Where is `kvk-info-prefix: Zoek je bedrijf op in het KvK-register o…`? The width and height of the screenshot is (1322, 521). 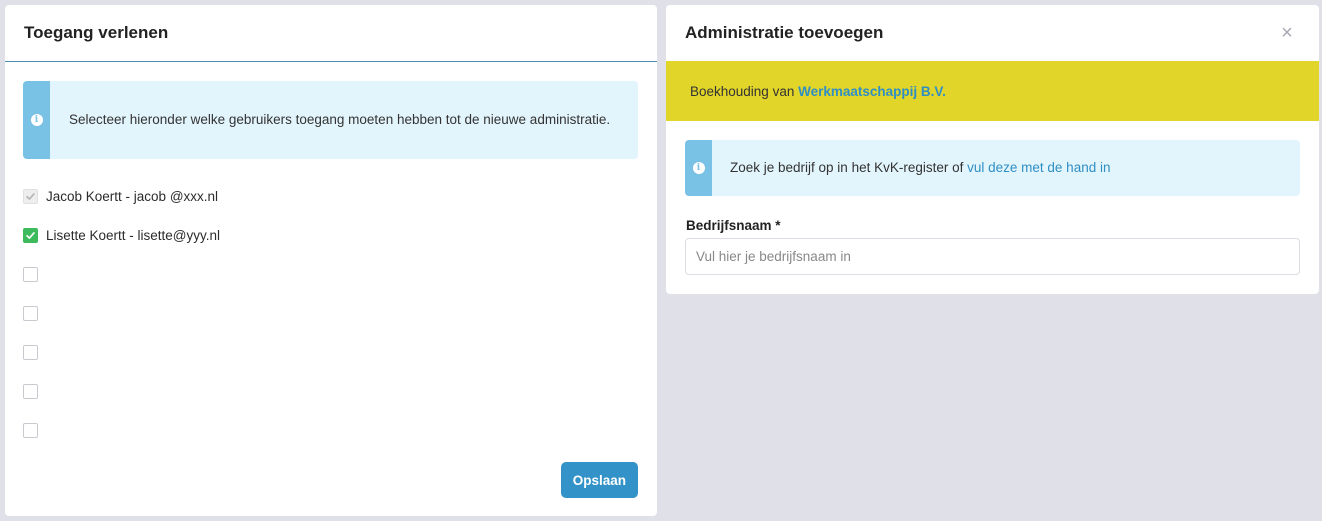 kvk-info-prefix: Zoek je bedrijf op in het KvK-register o… is located at coordinates (849, 167).